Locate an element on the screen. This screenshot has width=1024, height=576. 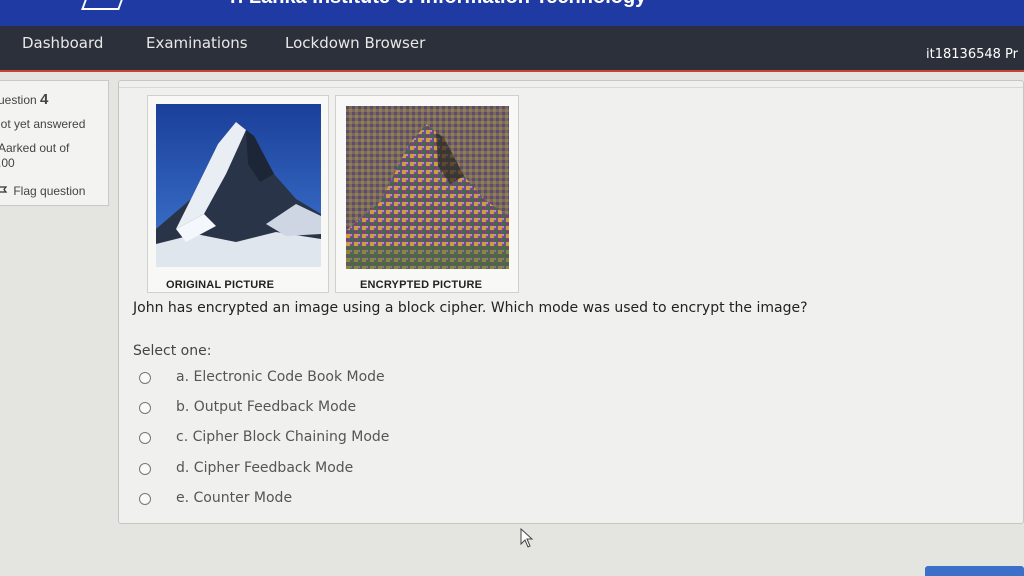
nav-lockdown-browser: Lockdown Browser is located at coordinates (355, 43).